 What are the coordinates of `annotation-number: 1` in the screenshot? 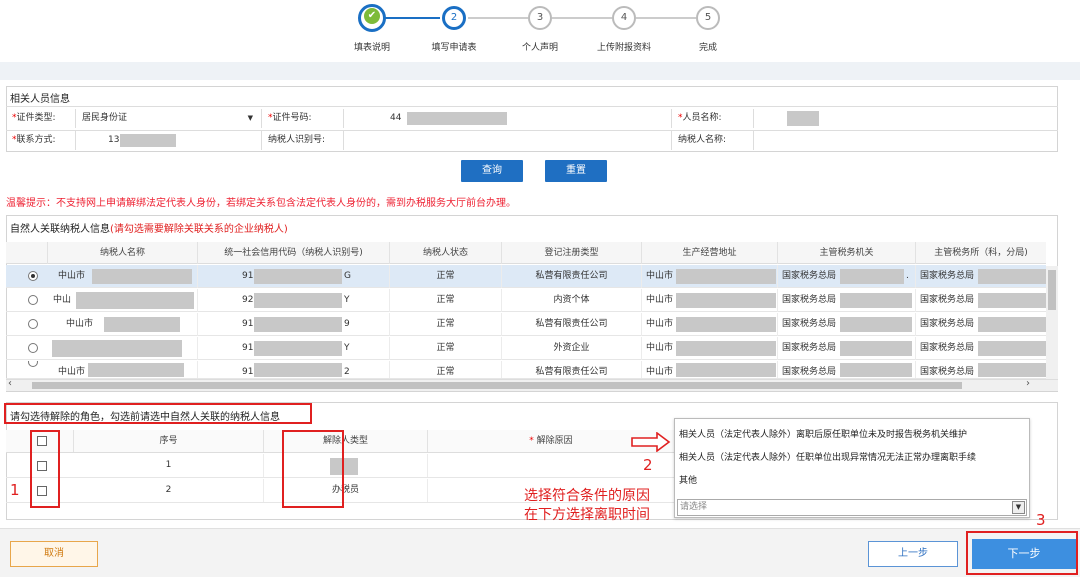 It's located at (15, 490).